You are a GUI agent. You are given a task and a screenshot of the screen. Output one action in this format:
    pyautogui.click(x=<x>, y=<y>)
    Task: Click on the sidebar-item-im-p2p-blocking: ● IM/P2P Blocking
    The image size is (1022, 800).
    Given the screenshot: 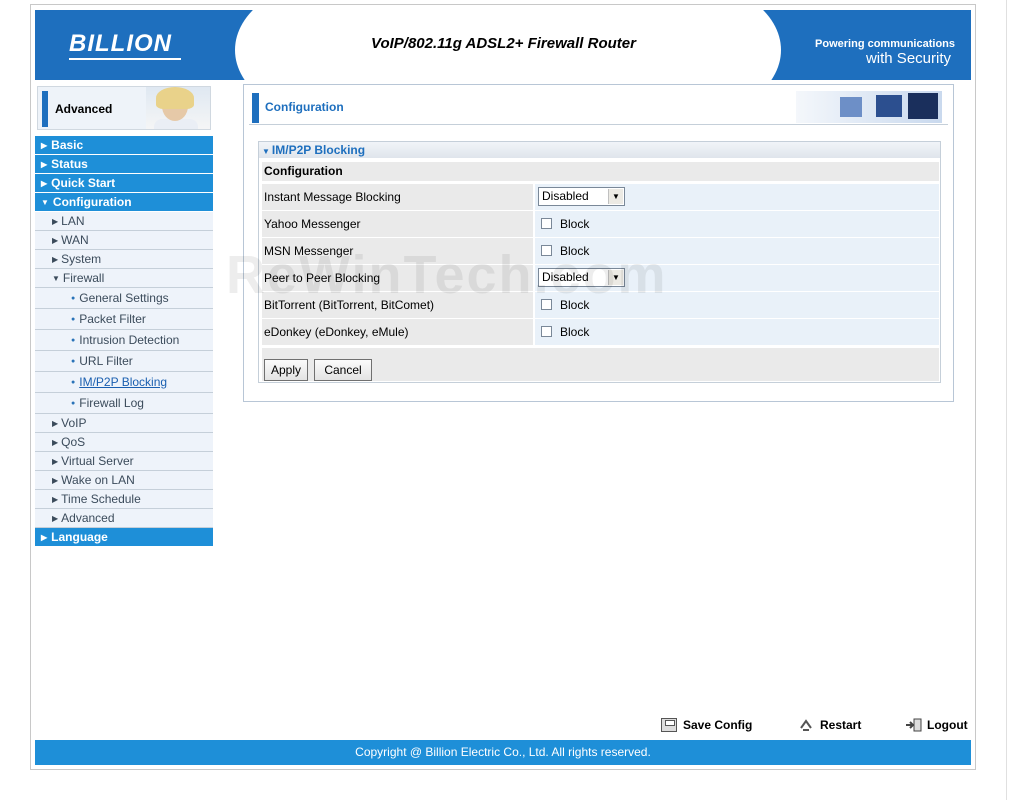 What is the action you would take?
    pyautogui.click(x=124, y=382)
    